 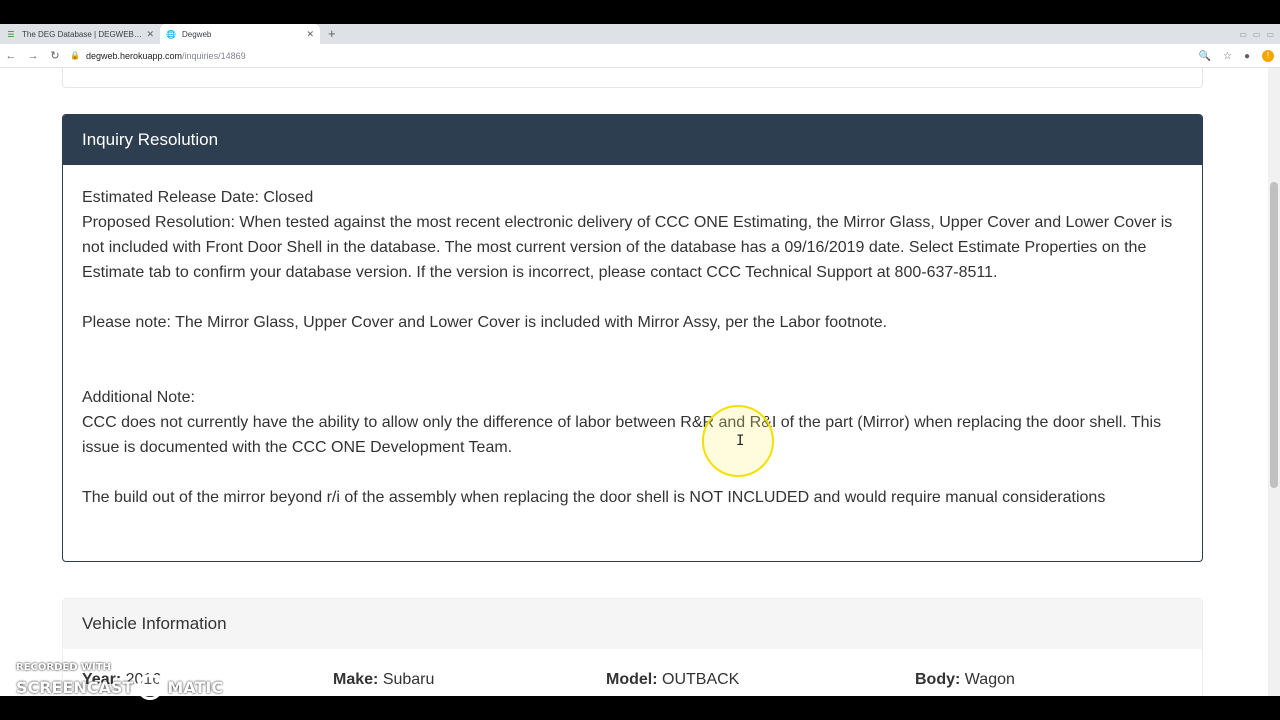 What do you see at coordinates (1227, 56) in the screenshot?
I see `bookmark-star-icon: ☆` at bounding box center [1227, 56].